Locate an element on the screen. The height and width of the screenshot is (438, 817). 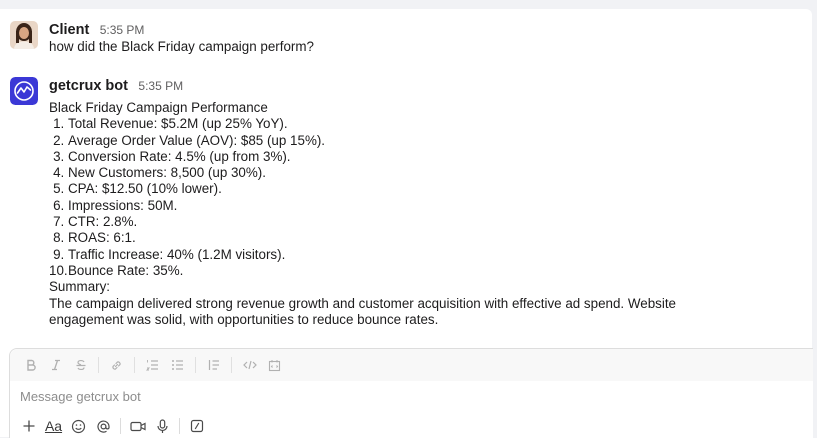
ordered-list-icon is located at coordinates (152, 365).